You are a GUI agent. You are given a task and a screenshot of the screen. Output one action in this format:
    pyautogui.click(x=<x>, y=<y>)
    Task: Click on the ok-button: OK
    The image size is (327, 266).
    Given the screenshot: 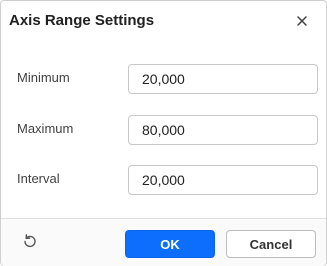 What is the action you would take?
    pyautogui.click(x=170, y=244)
    